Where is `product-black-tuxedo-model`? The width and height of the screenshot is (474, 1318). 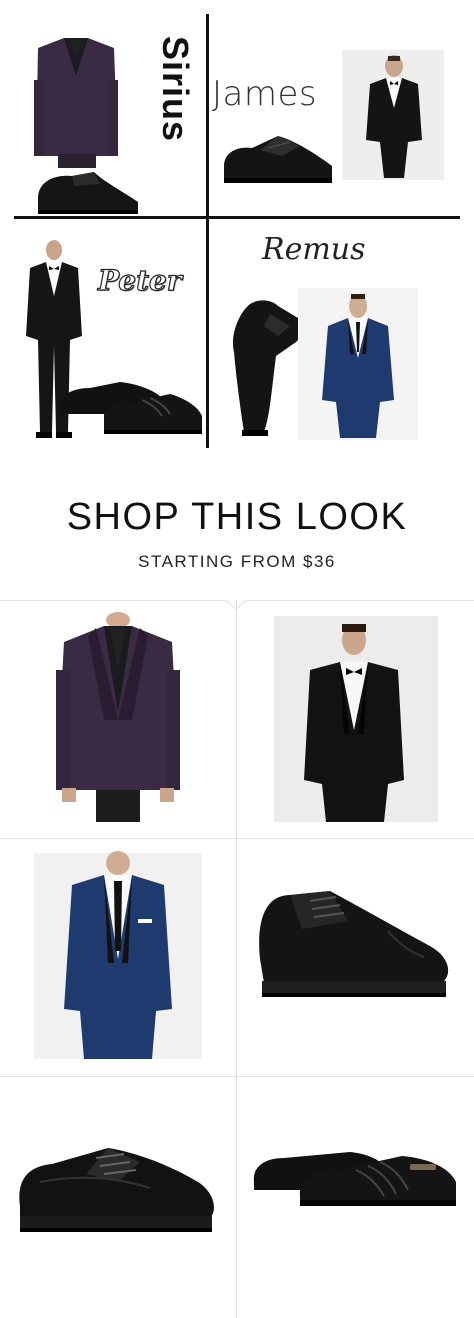
product-black-tuxedo-model is located at coordinates (356, 719).